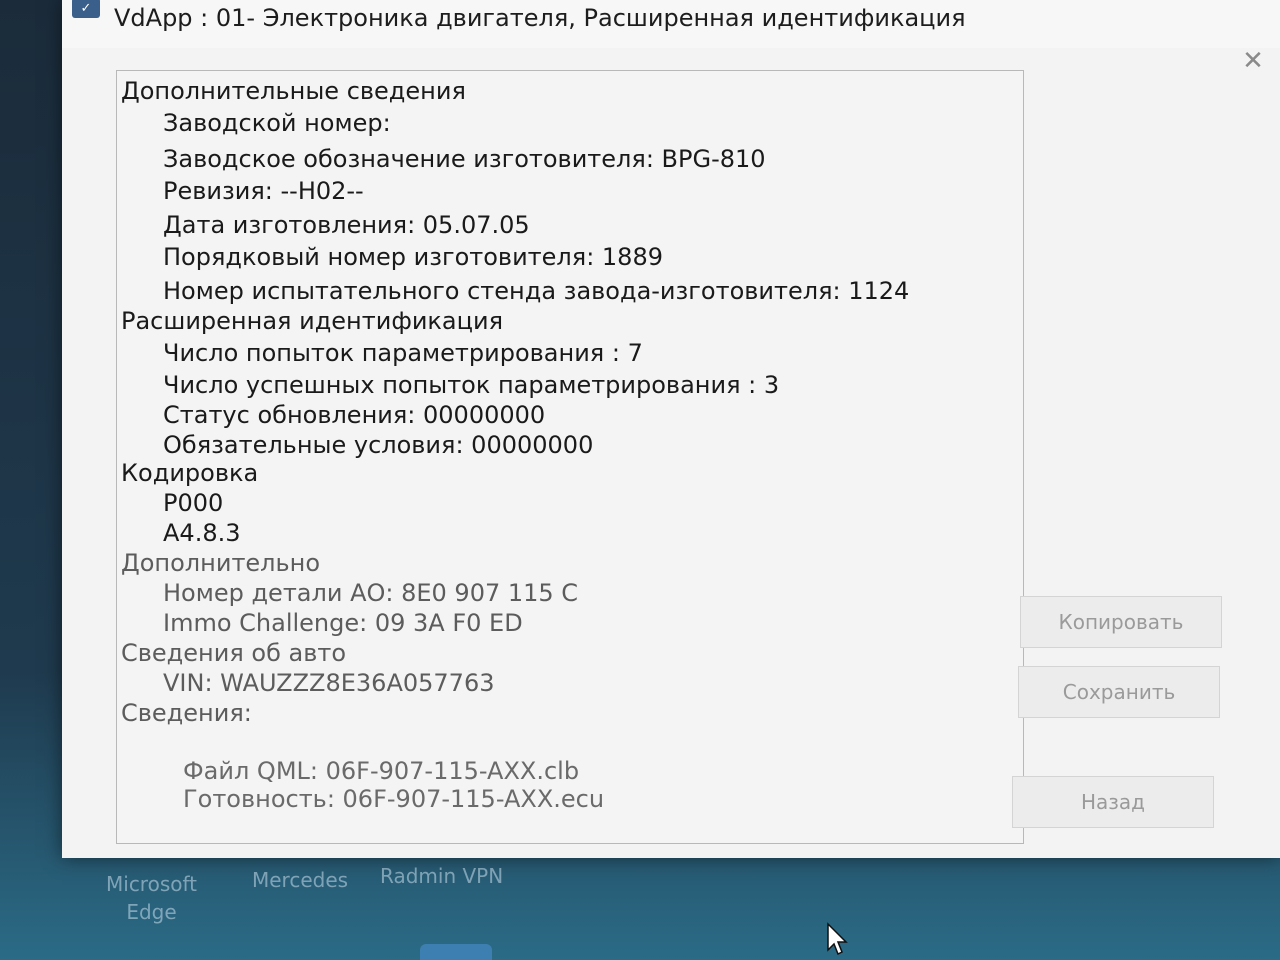 This screenshot has width=1280, height=960. Describe the element at coordinates (394, 799) in the screenshot. I see `info-item-readiness: Готовность: 06F-907-115-AXX.ecu` at that location.